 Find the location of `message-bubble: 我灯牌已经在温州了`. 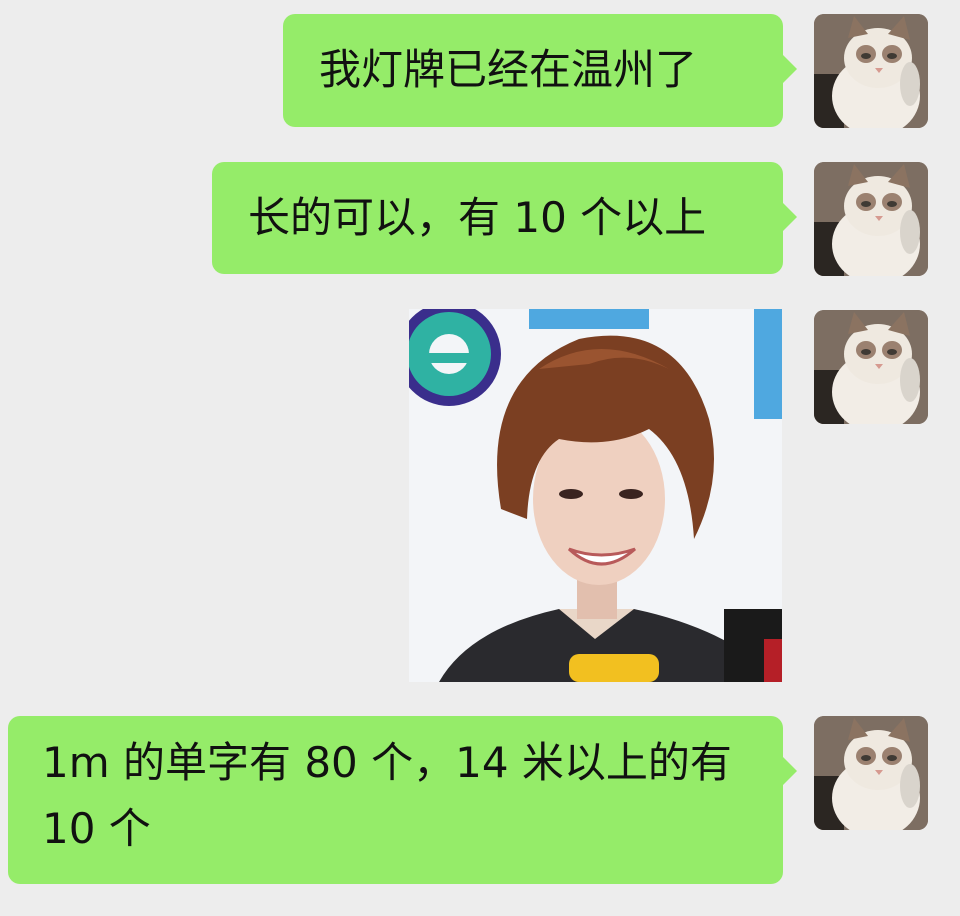

message-bubble: 我灯牌已经在温州了 is located at coordinates (540, 70).